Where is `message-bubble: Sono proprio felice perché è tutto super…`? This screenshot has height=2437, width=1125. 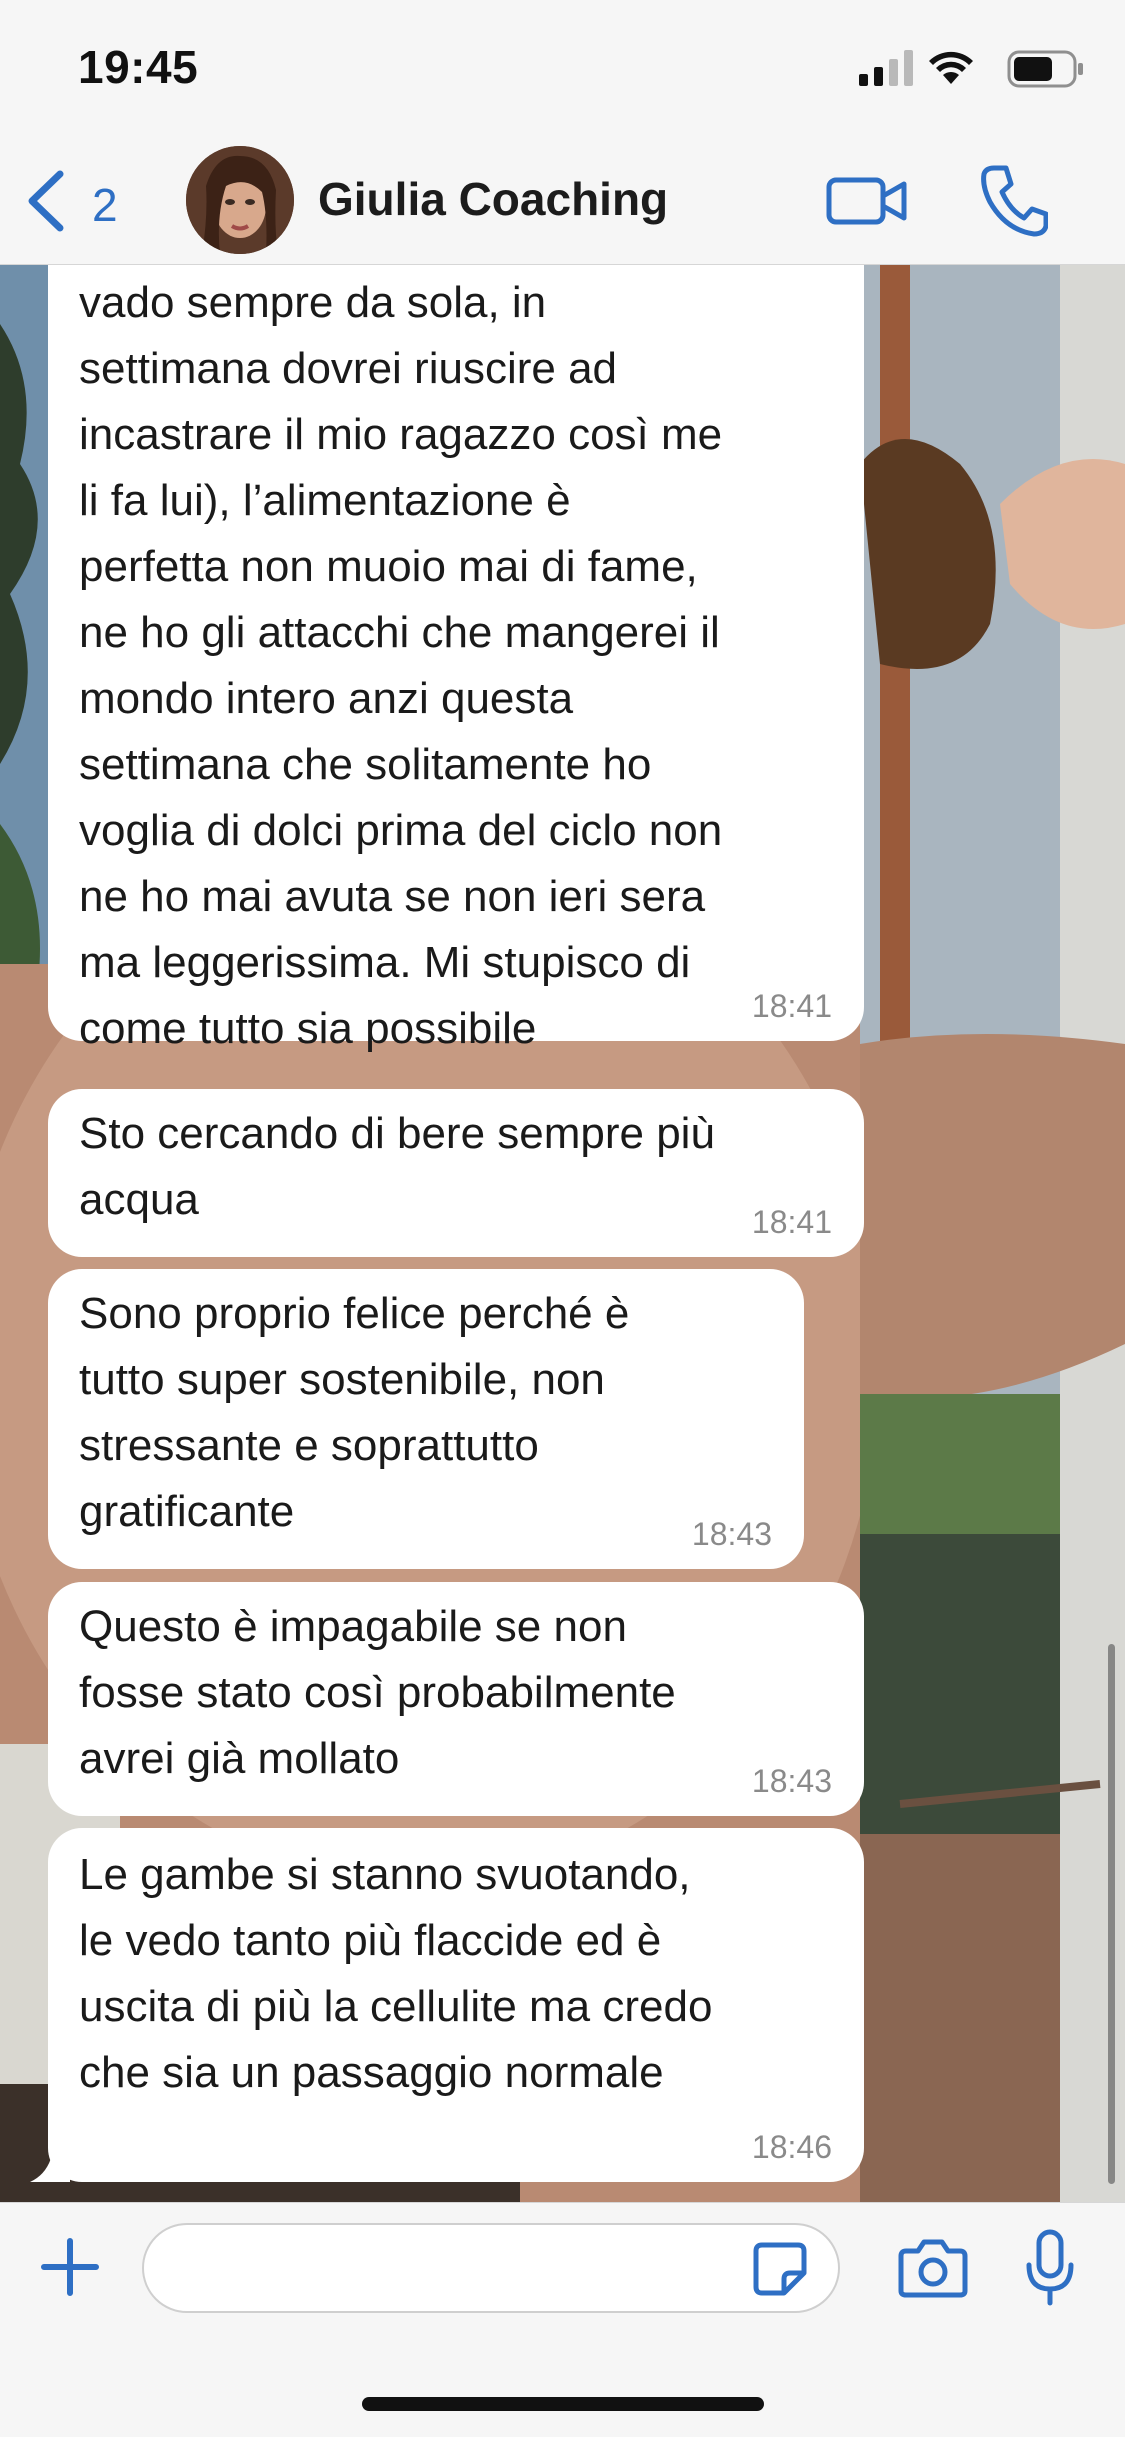
message-bubble: Sono proprio felice perché è tutto super… is located at coordinates (426, 1419).